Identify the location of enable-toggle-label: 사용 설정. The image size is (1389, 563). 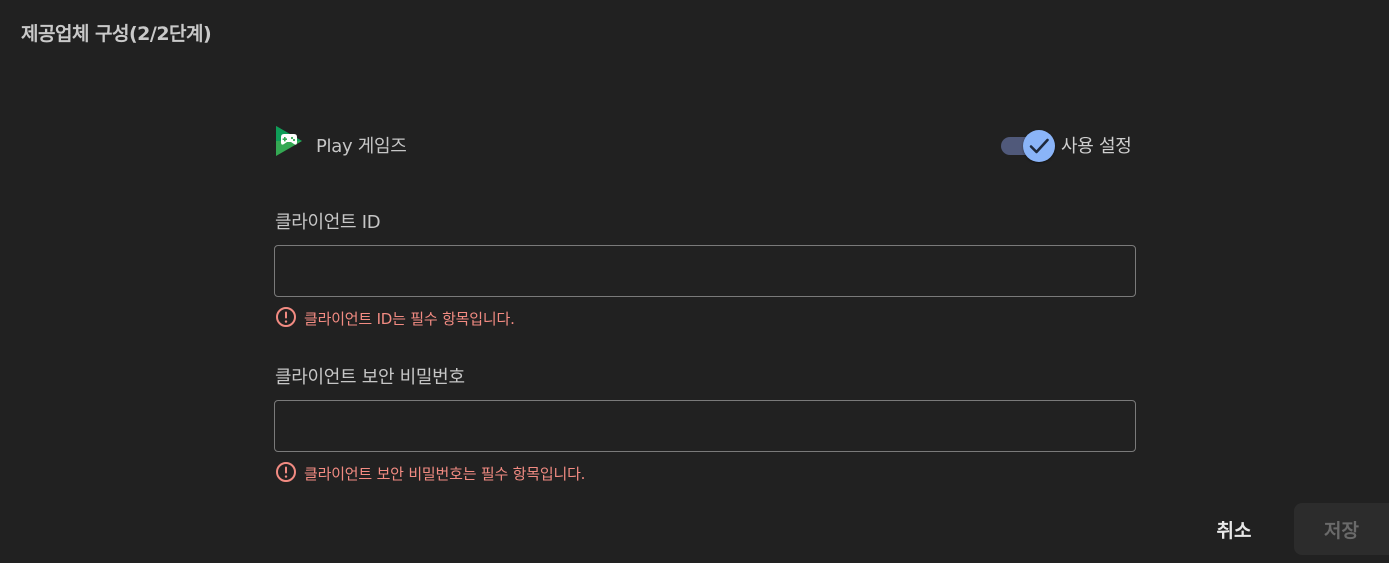
(1096, 146).